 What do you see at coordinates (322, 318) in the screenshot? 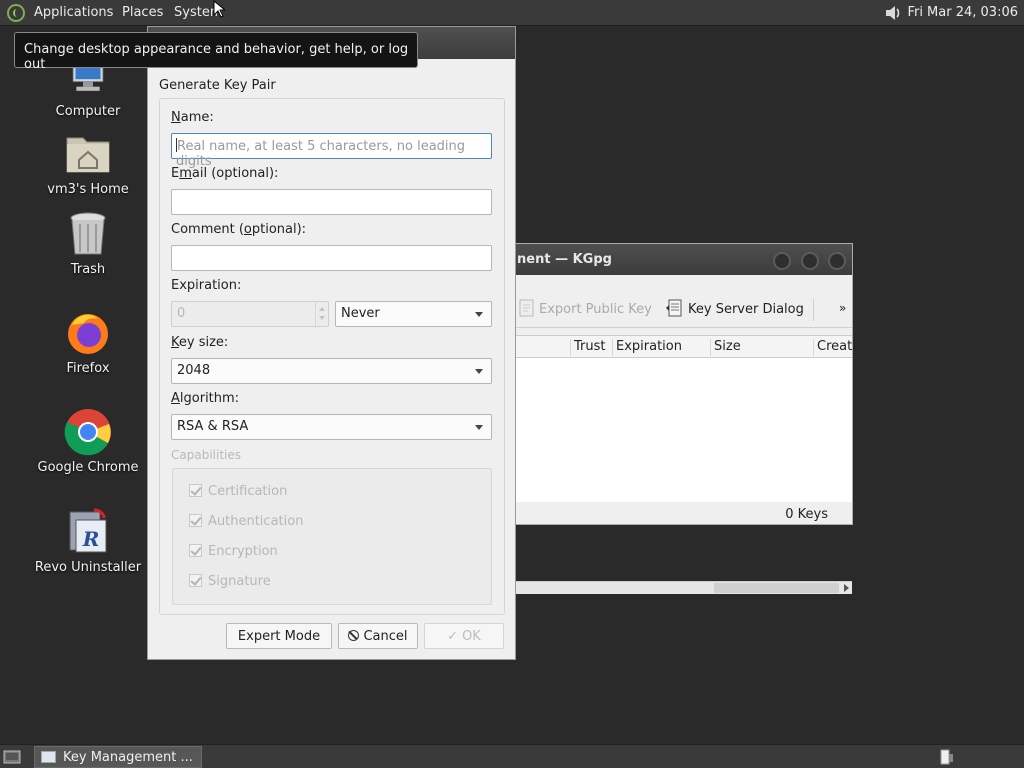
I see `spin-down-icon` at bounding box center [322, 318].